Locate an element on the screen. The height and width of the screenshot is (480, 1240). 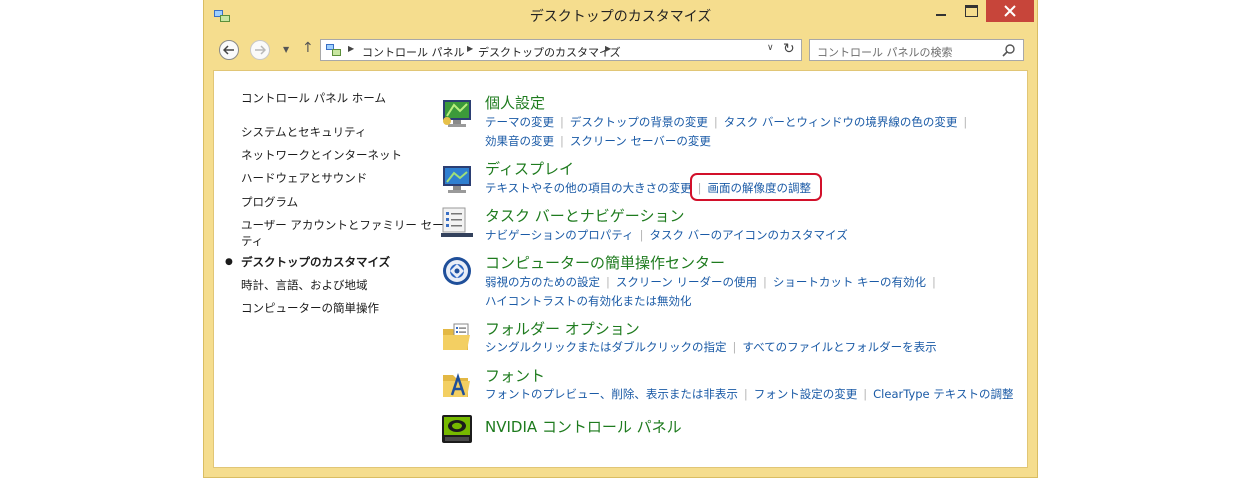
sidebar-item-programs: プログラム is located at coordinates (269, 202).